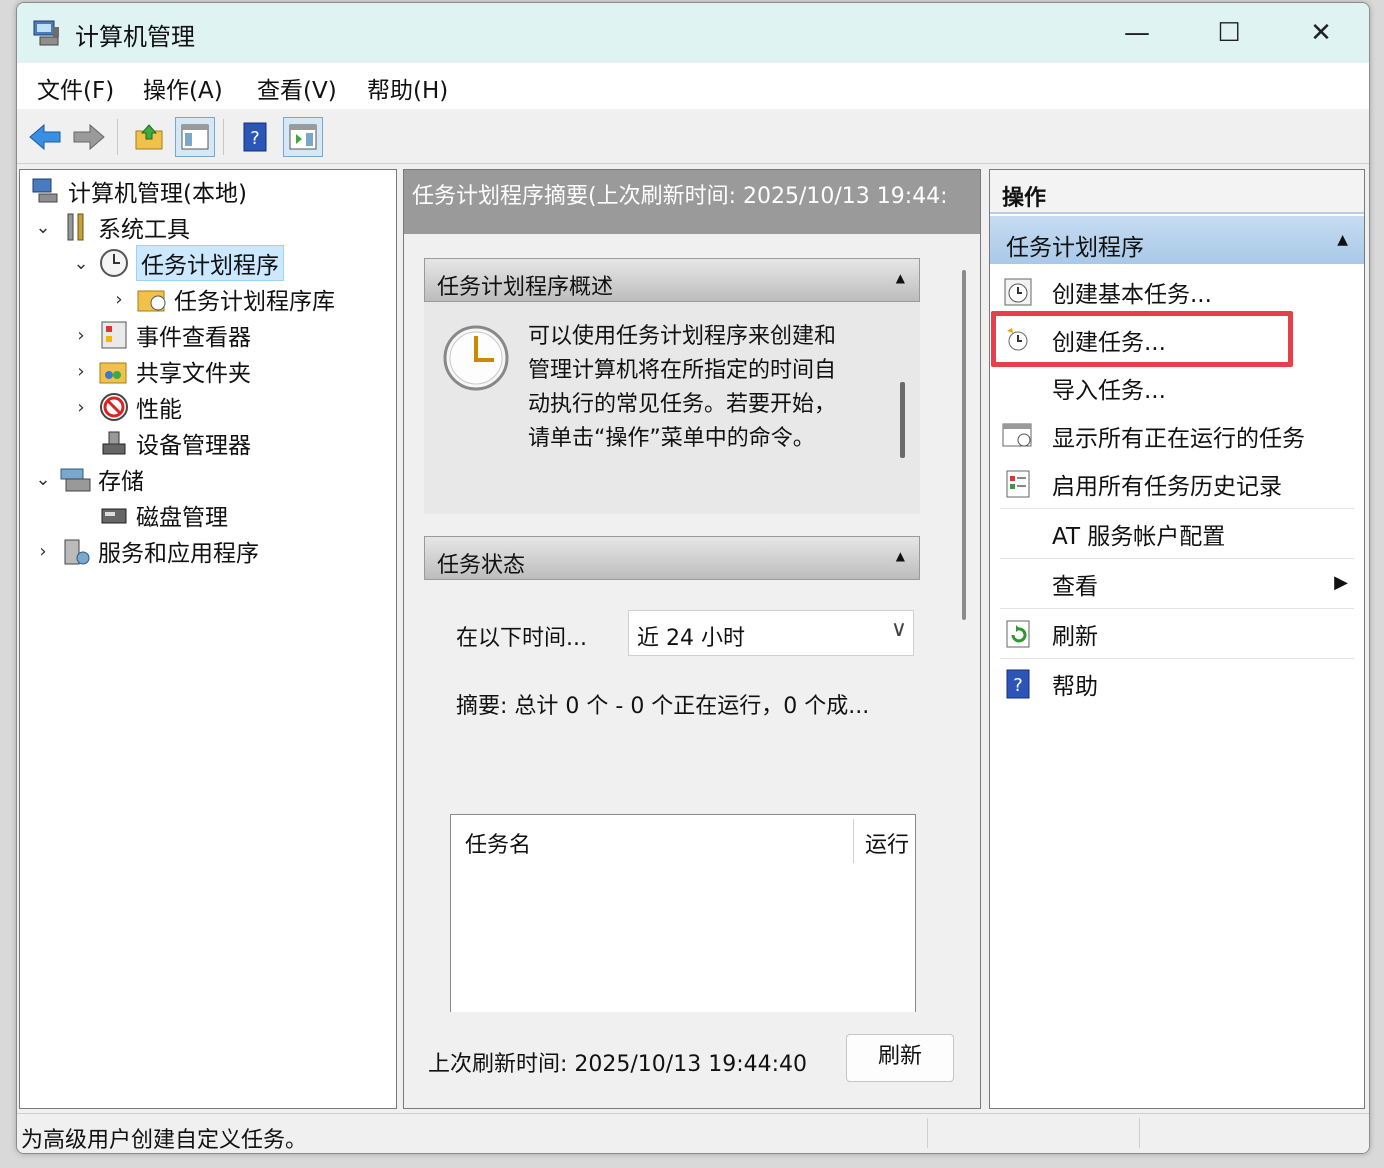 The height and width of the screenshot is (1168, 1384). What do you see at coordinates (498, 843) in the screenshot?
I see `column-task-name: 任务名` at bounding box center [498, 843].